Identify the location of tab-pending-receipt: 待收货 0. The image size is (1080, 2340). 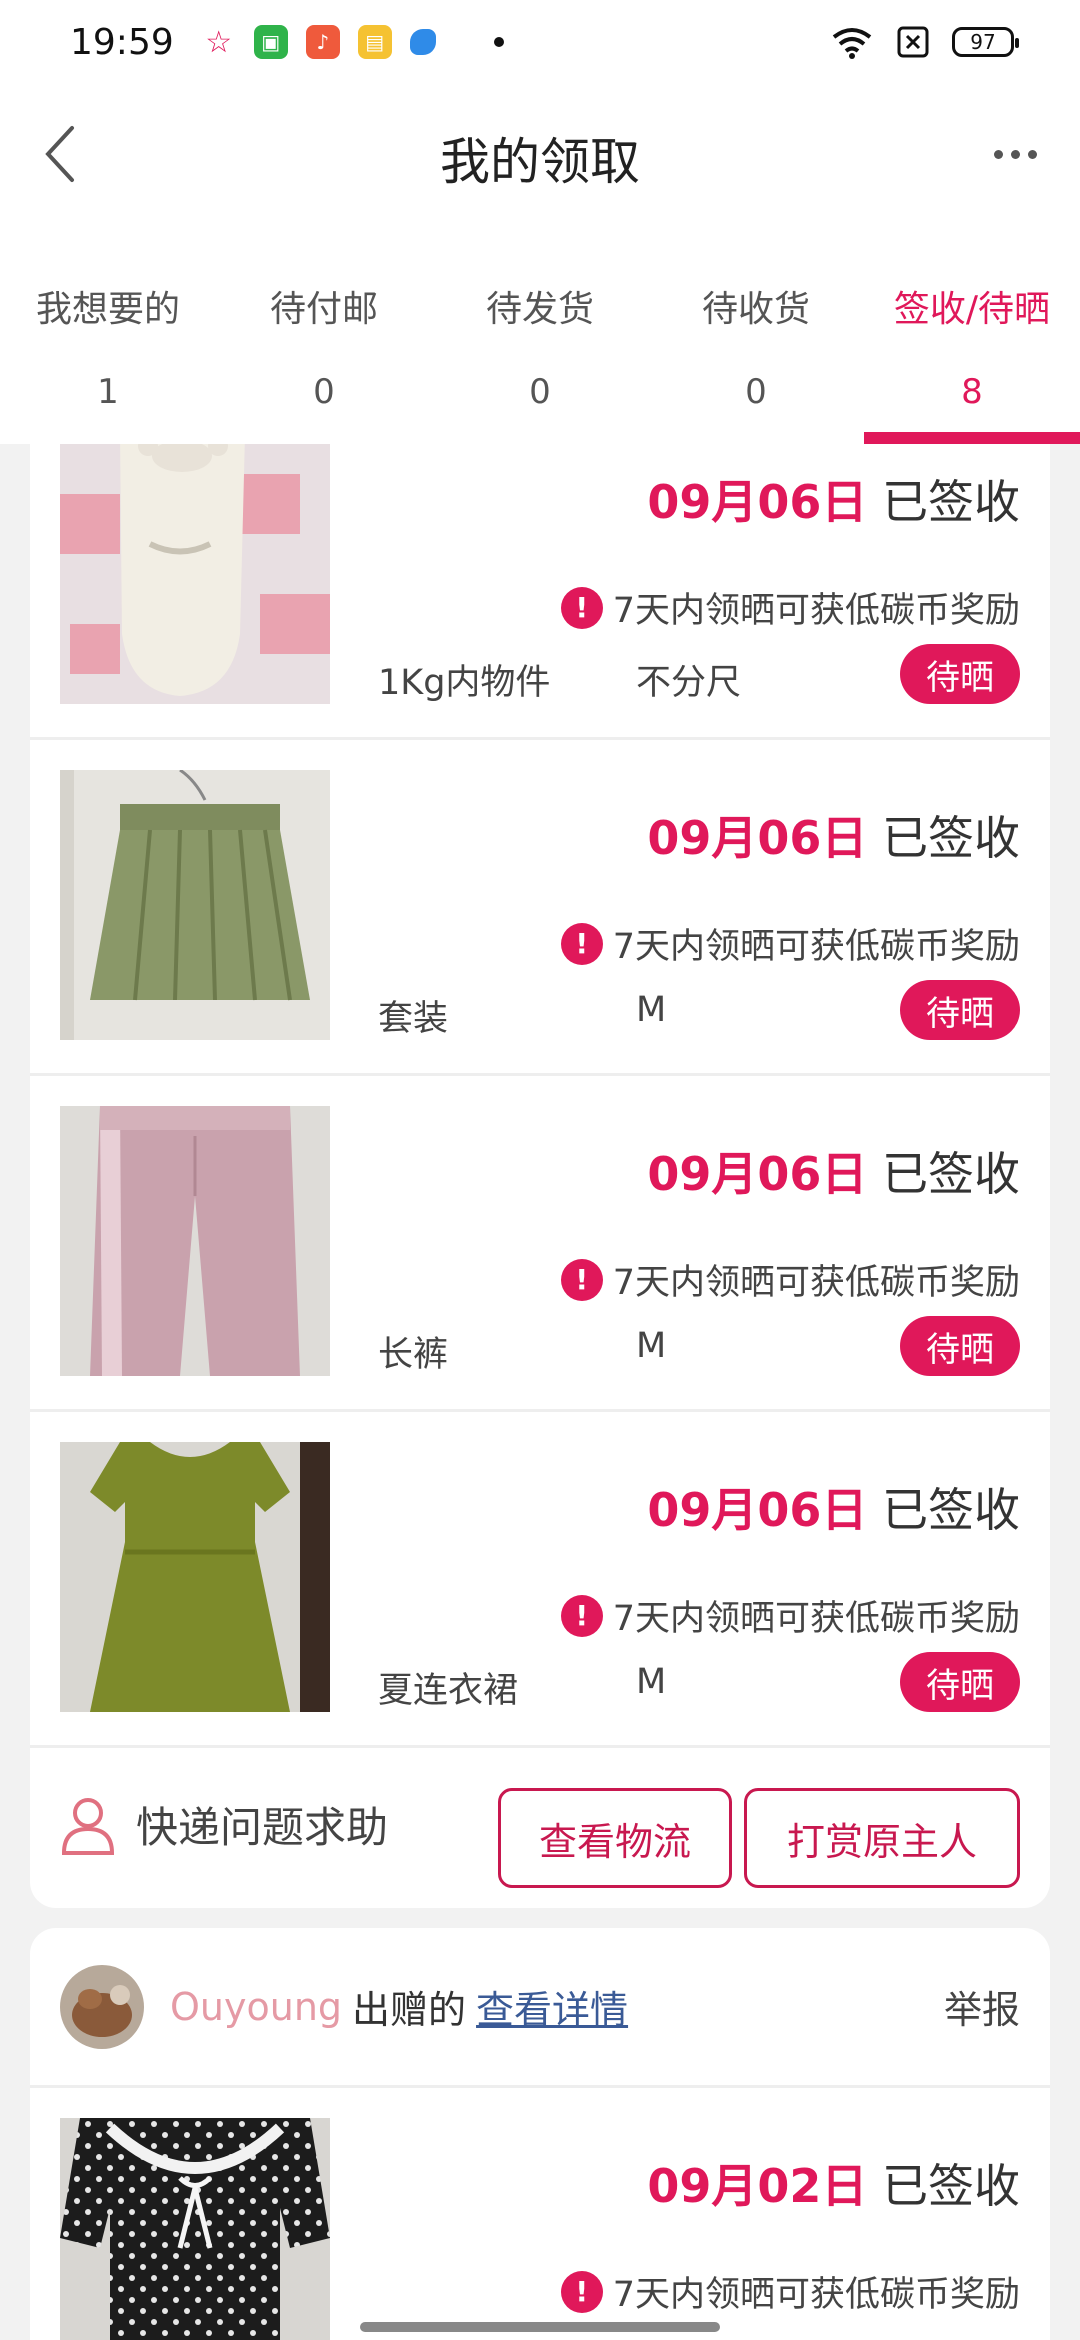
(756, 339).